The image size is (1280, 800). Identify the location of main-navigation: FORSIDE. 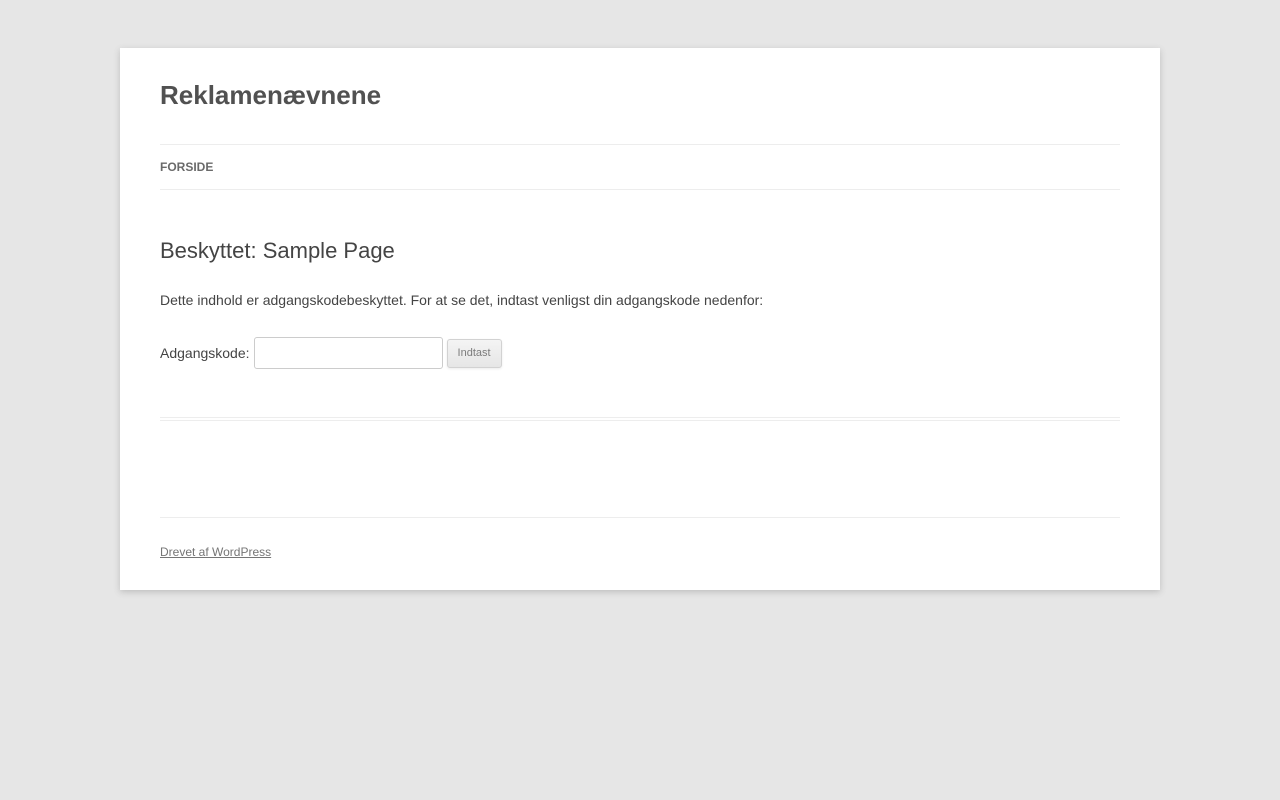
(640, 167).